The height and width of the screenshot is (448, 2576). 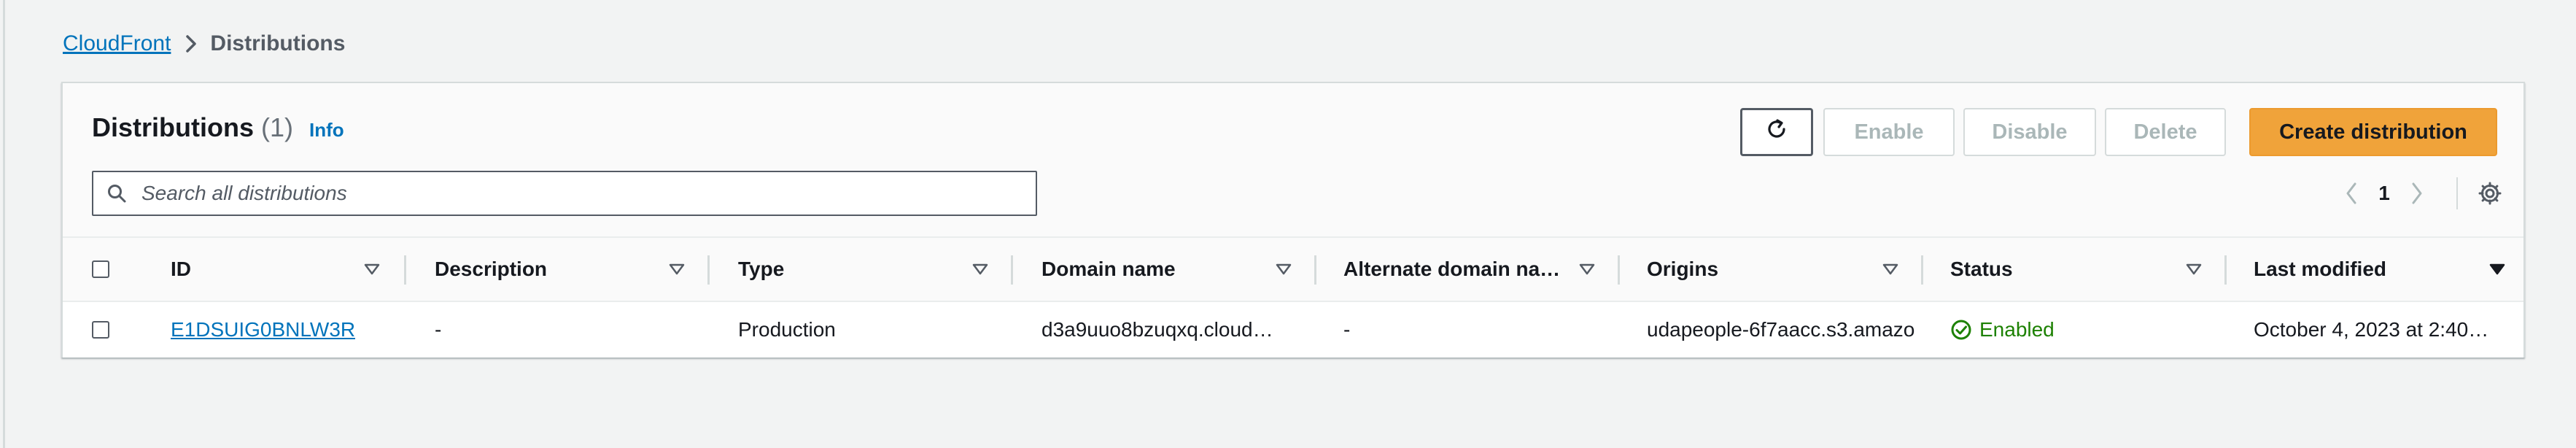 What do you see at coordinates (1151, 269) in the screenshot?
I see `column-header-domain-name: Domain name` at bounding box center [1151, 269].